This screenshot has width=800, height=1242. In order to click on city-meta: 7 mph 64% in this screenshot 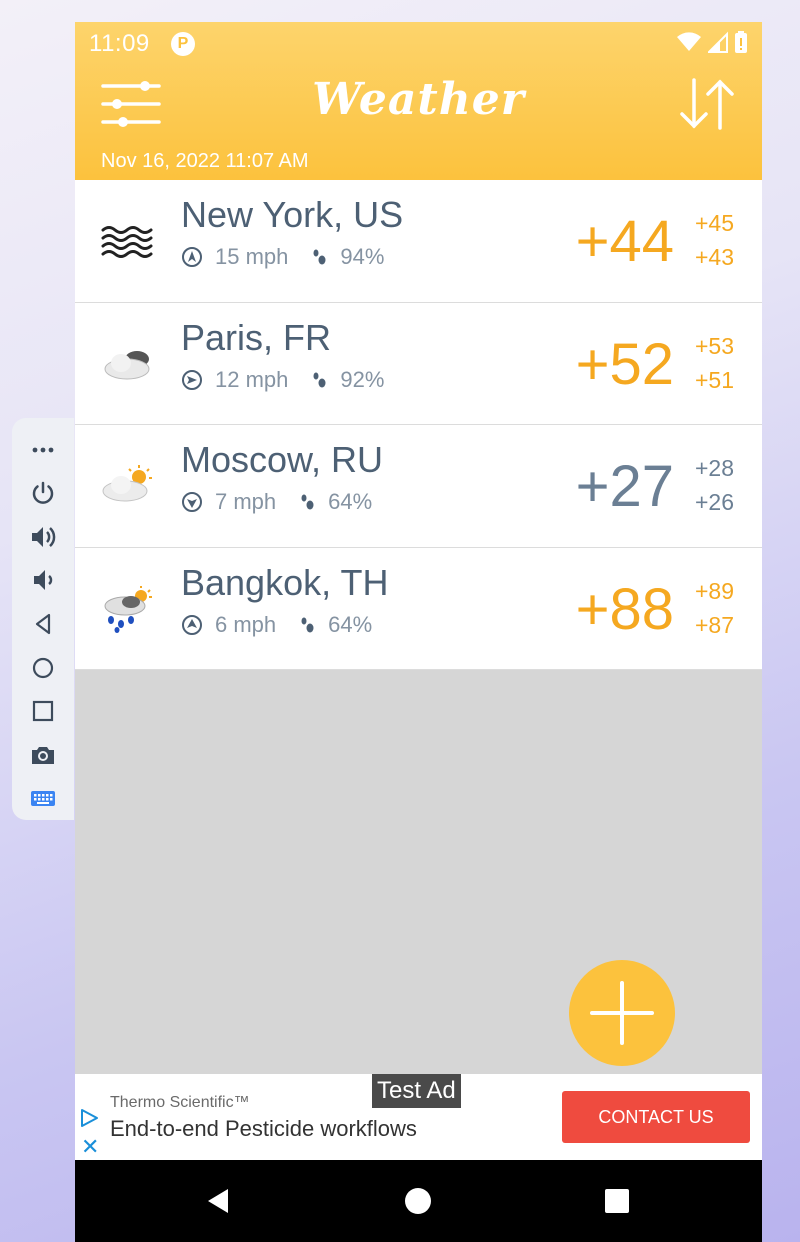, I will do `click(276, 502)`.